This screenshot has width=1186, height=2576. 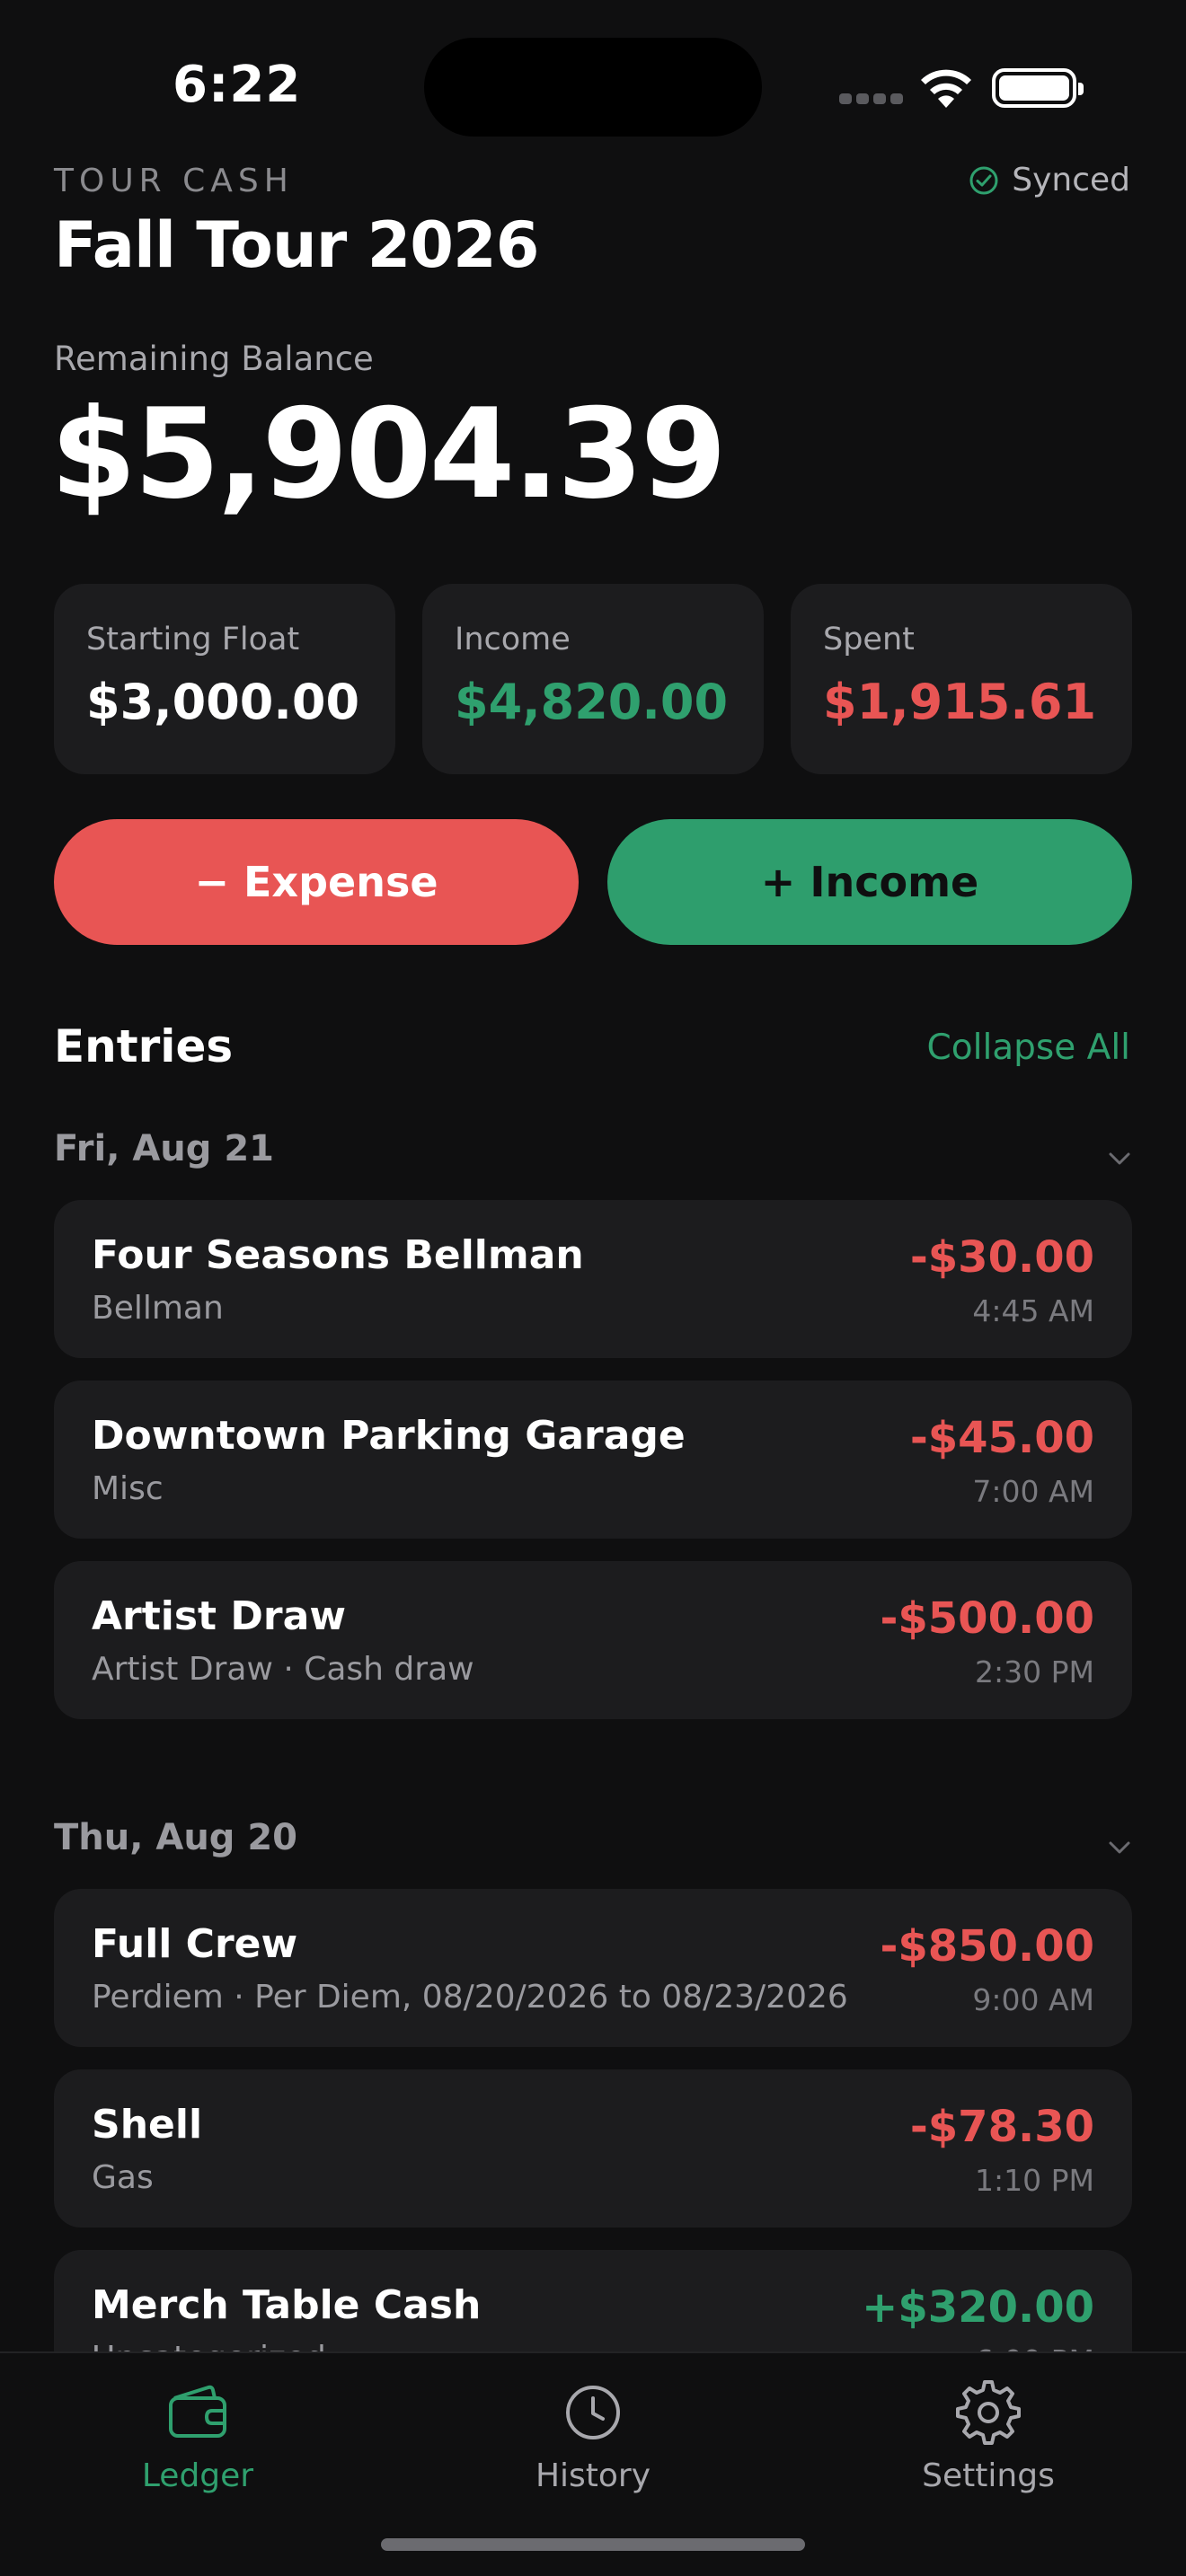 I want to click on list-item: Shell Gas -$78.30 1:10 PM, so click(x=593, y=2148).